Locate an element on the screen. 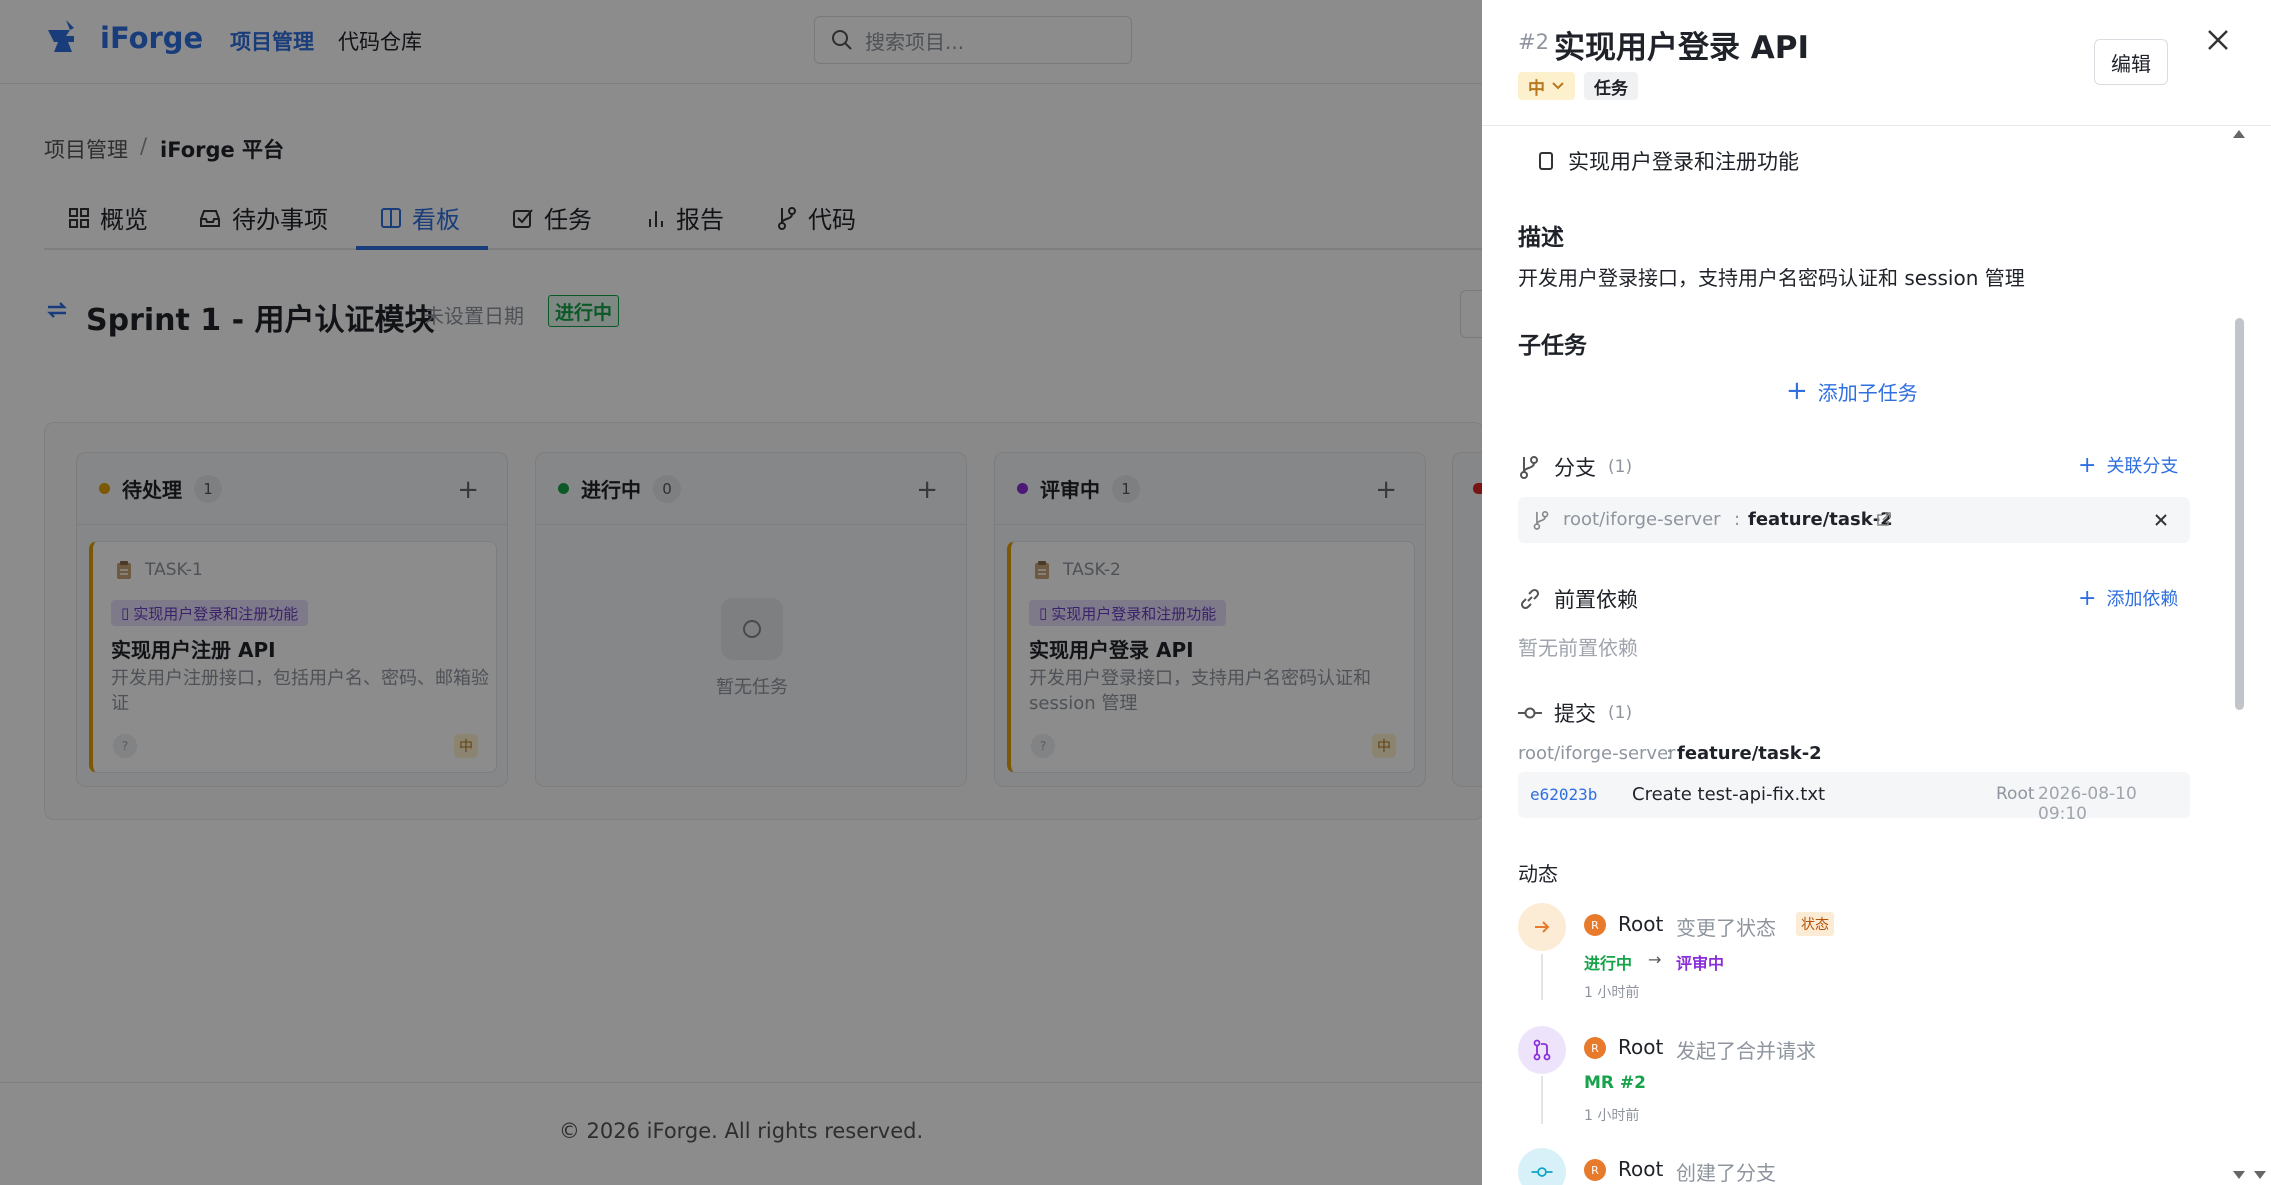 The image size is (2271, 1185). link-branch-button: + 关联分支 is located at coordinates (2128, 465).